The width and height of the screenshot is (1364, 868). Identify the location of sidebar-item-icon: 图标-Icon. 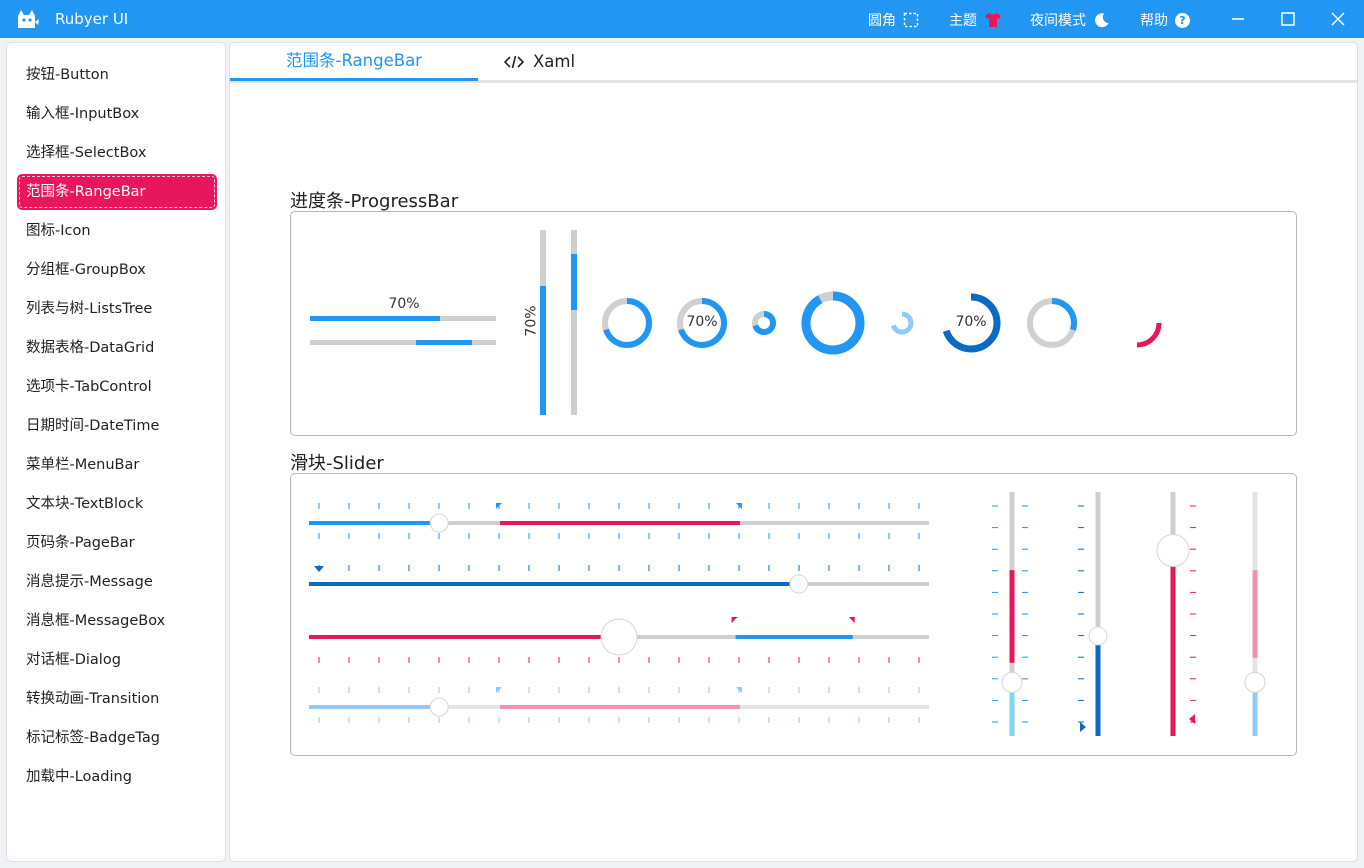
(117, 231).